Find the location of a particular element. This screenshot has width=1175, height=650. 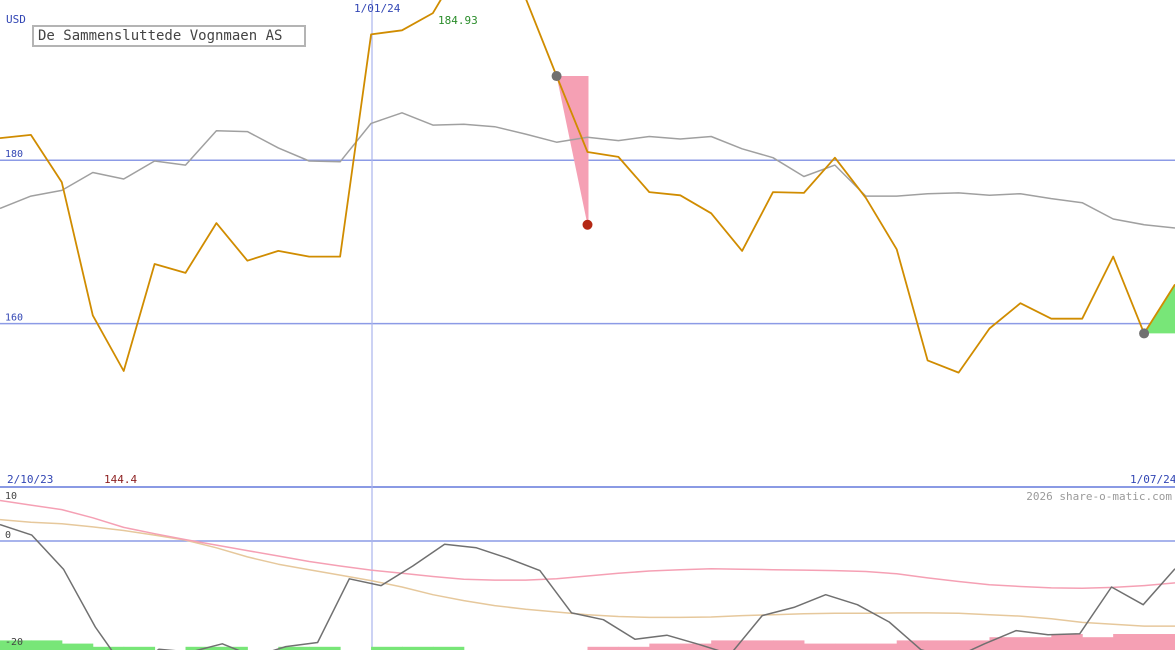

chart-title: De Sammensluttede Vognmaen AS is located at coordinates (169, 36).